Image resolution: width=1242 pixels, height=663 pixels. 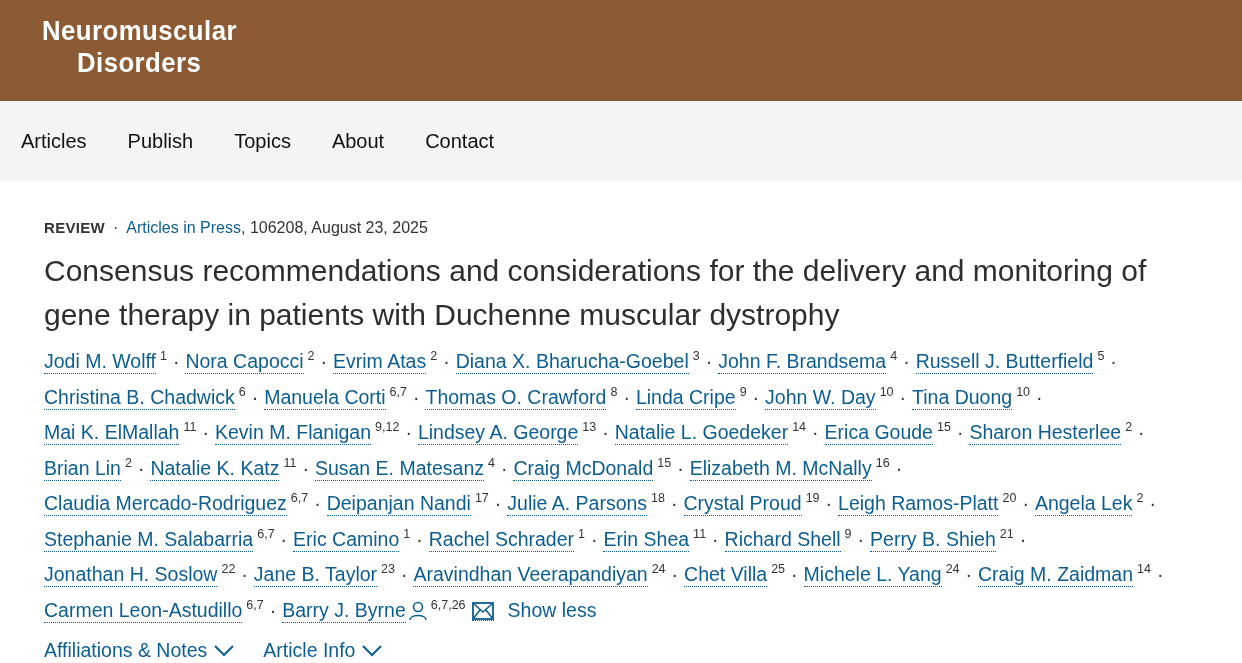 What do you see at coordinates (501, 539) in the screenshot?
I see `author-link: Rachel Schrader` at bounding box center [501, 539].